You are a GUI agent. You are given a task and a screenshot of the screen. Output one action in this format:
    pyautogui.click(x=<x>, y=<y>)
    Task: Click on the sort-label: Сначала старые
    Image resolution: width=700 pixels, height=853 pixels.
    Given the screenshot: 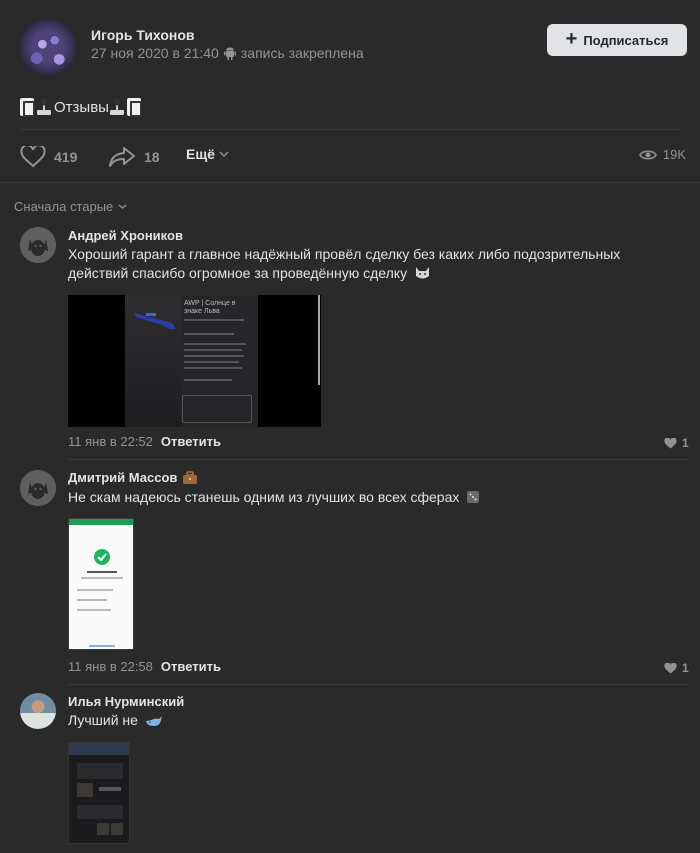 What is the action you would take?
    pyautogui.click(x=64, y=206)
    